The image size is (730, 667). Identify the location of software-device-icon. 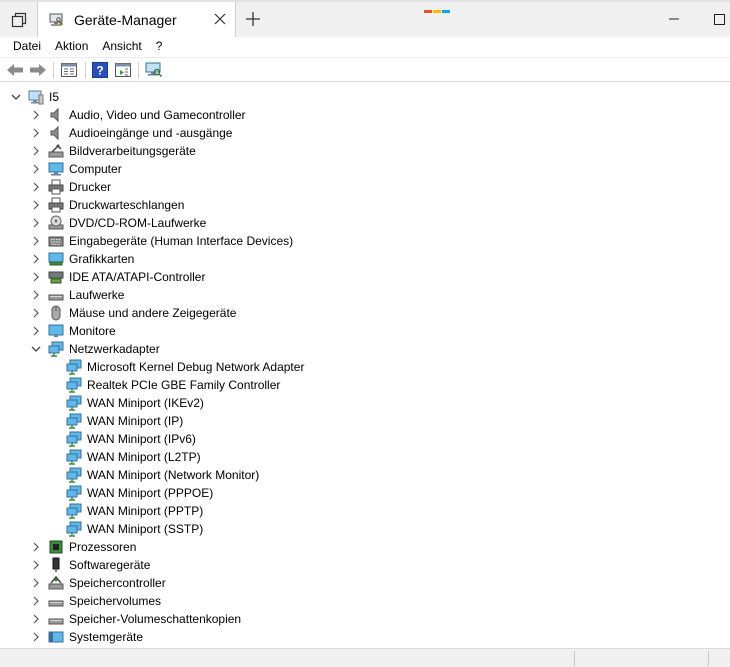
(56, 565).